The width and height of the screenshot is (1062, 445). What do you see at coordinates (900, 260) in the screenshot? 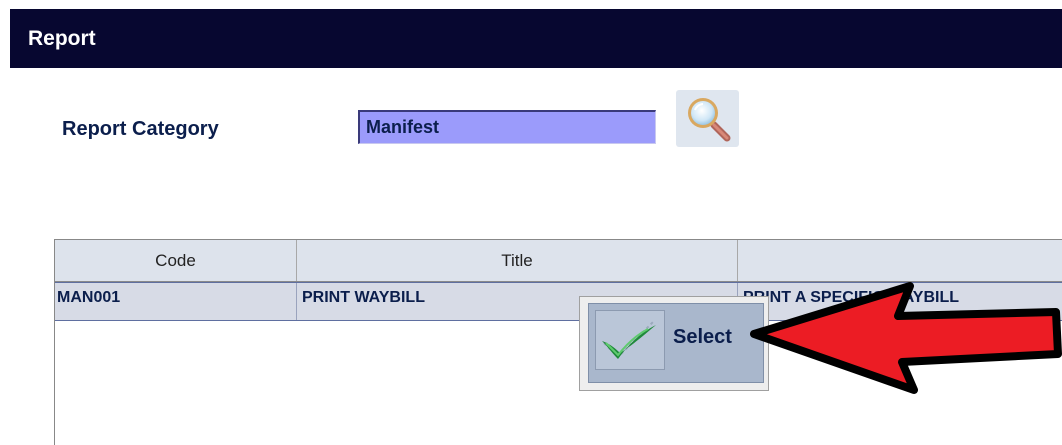
I see `column-header-description` at bounding box center [900, 260].